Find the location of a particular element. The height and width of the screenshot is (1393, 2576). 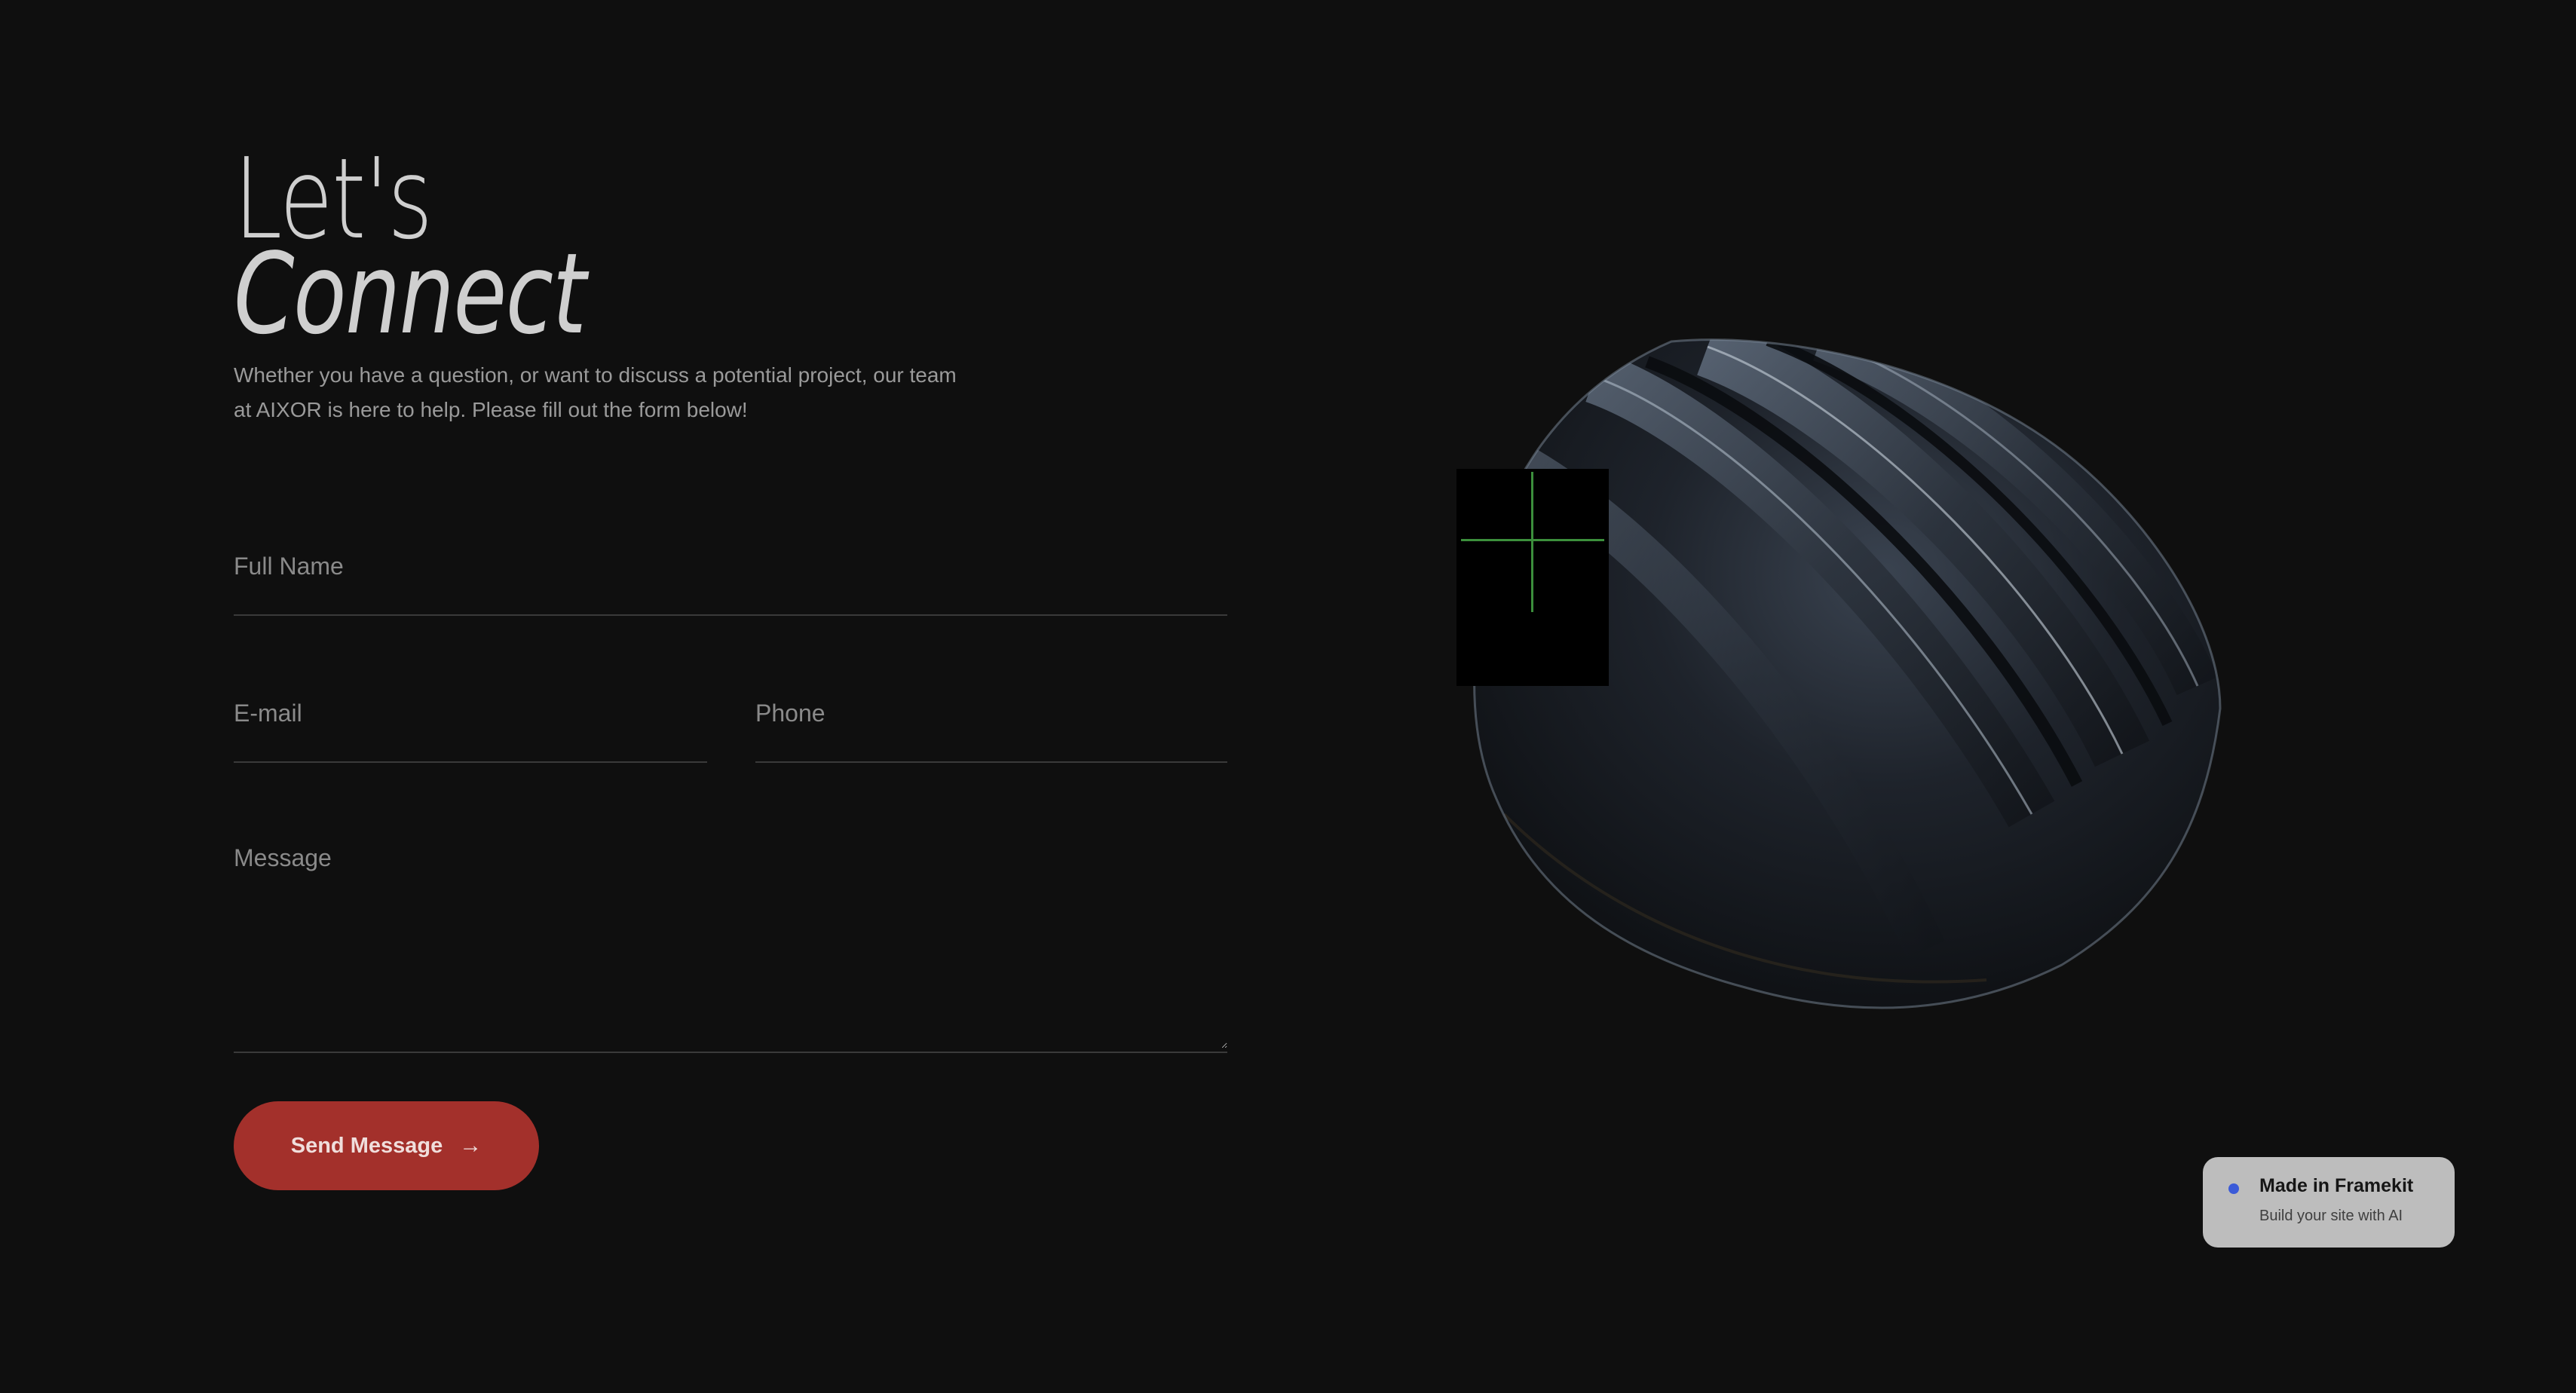

send-message-button: Send Message → is located at coordinates (386, 1145).